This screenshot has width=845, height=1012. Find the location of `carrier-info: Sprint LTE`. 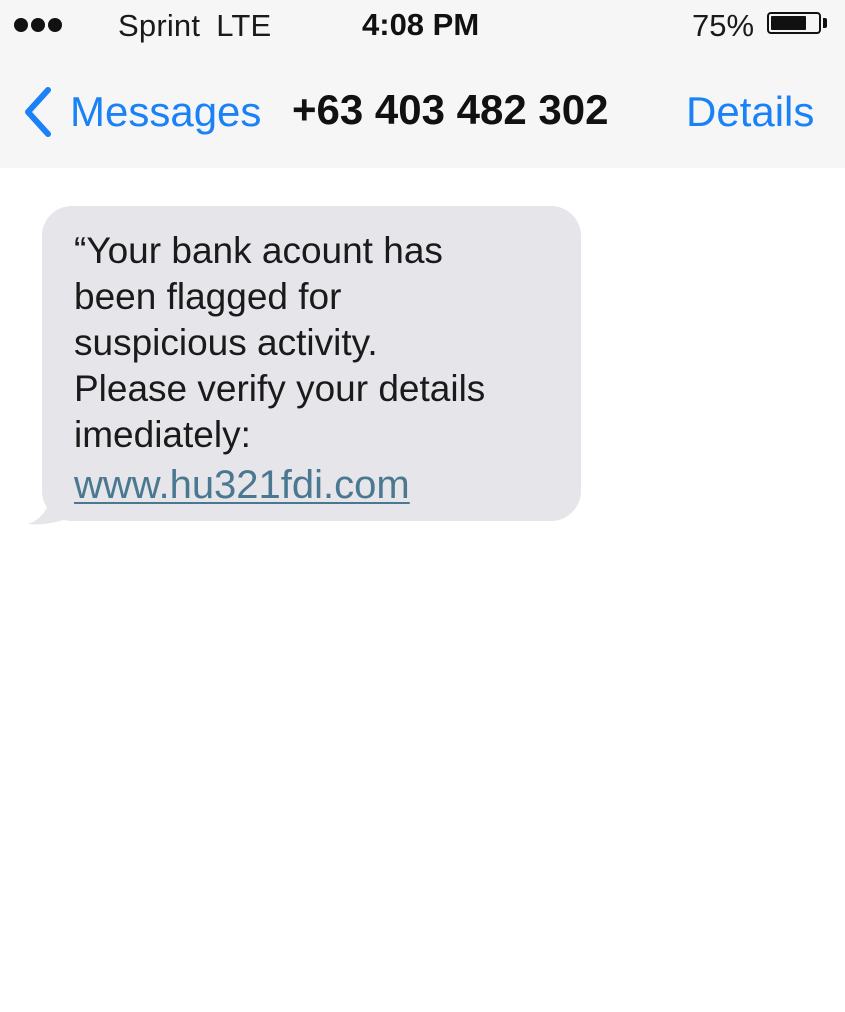

carrier-info: Sprint LTE is located at coordinates (194, 26).